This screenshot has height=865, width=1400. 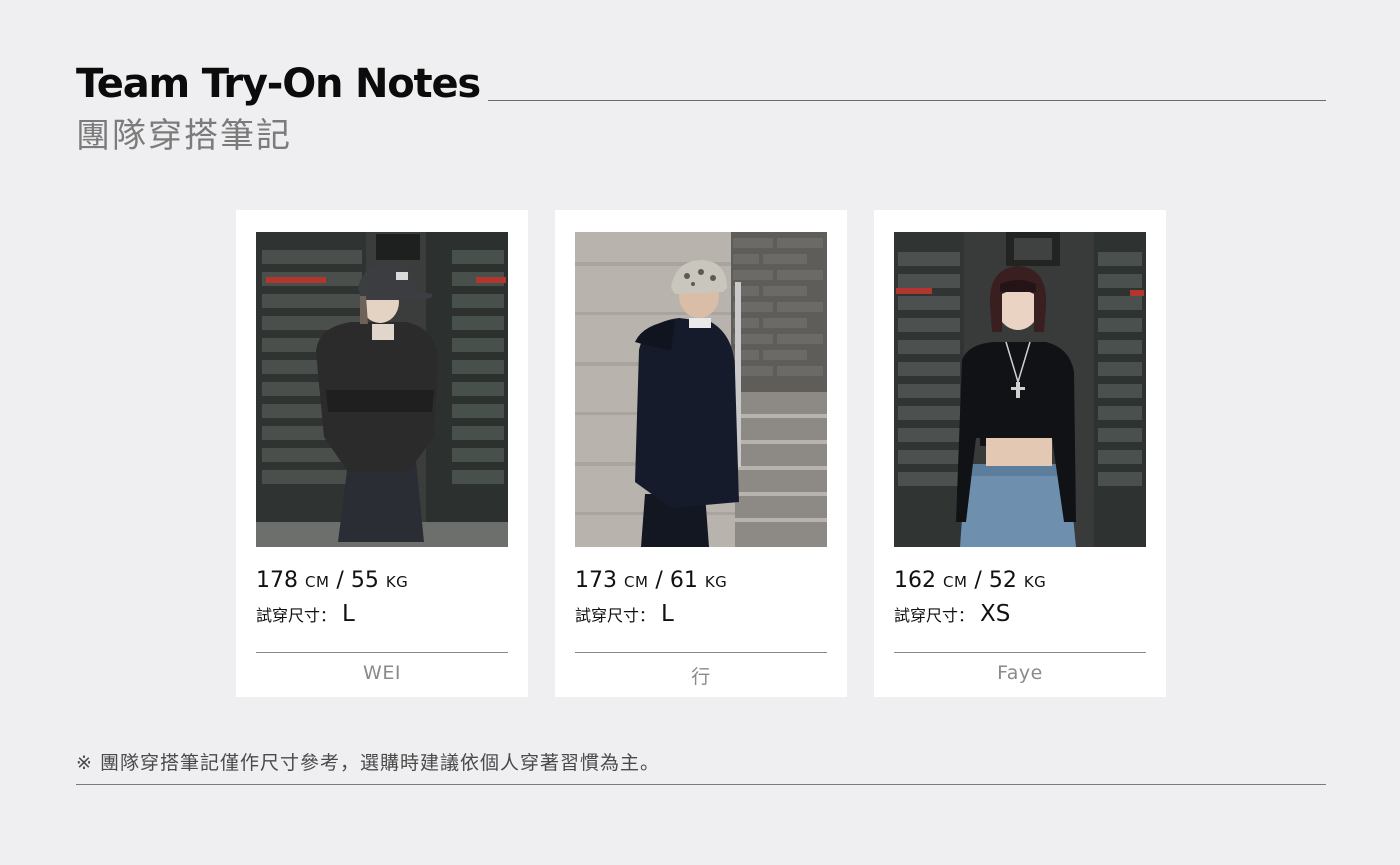 What do you see at coordinates (382, 673) in the screenshot?
I see `model-name: WEI` at bounding box center [382, 673].